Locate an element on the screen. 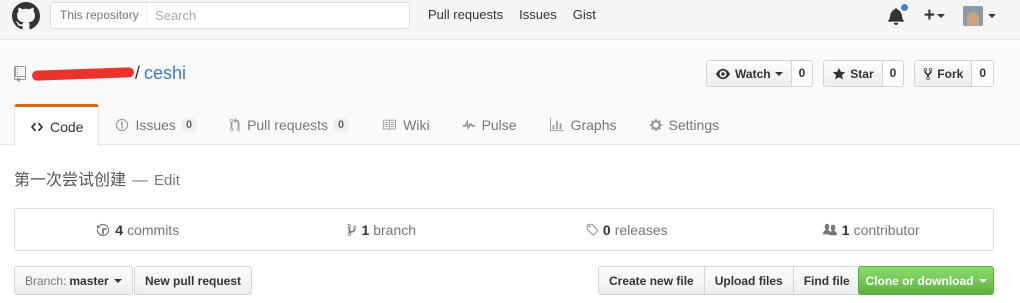 This screenshot has height=303, width=1020. tab-graphs: Graphs is located at coordinates (583, 124).